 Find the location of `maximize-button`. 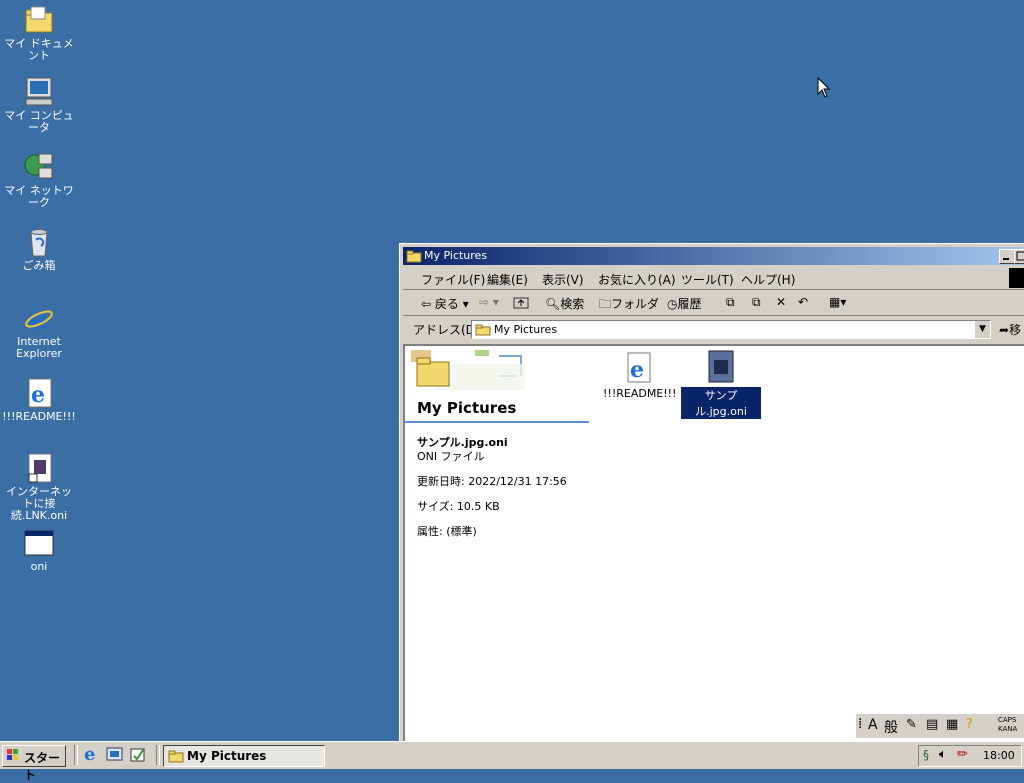

maximize-button is located at coordinates (1019, 256).